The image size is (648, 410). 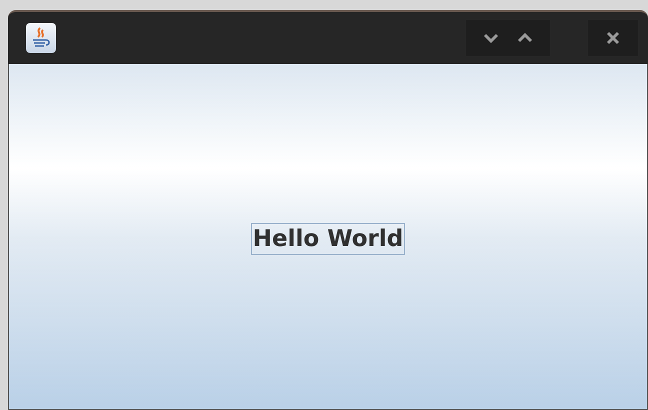 I want to click on chevron-up-icon, so click(x=525, y=38).